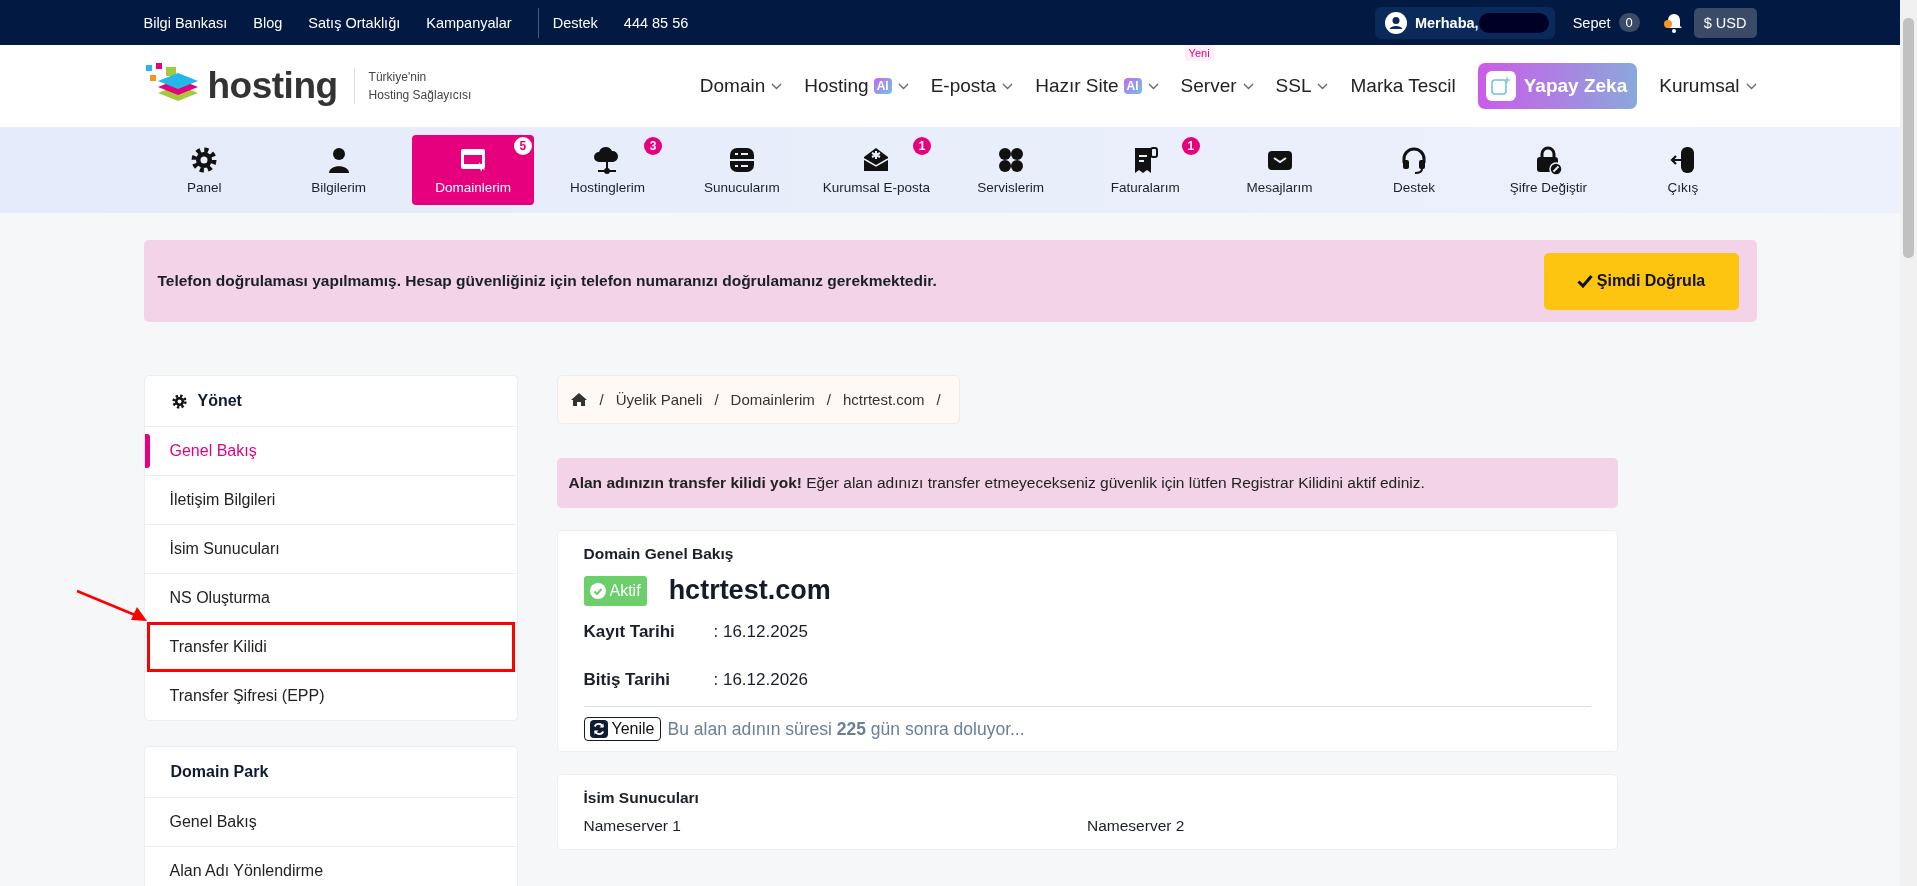  Describe the element at coordinates (147, 451) in the screenshot. I see `active-indicator` at that location.